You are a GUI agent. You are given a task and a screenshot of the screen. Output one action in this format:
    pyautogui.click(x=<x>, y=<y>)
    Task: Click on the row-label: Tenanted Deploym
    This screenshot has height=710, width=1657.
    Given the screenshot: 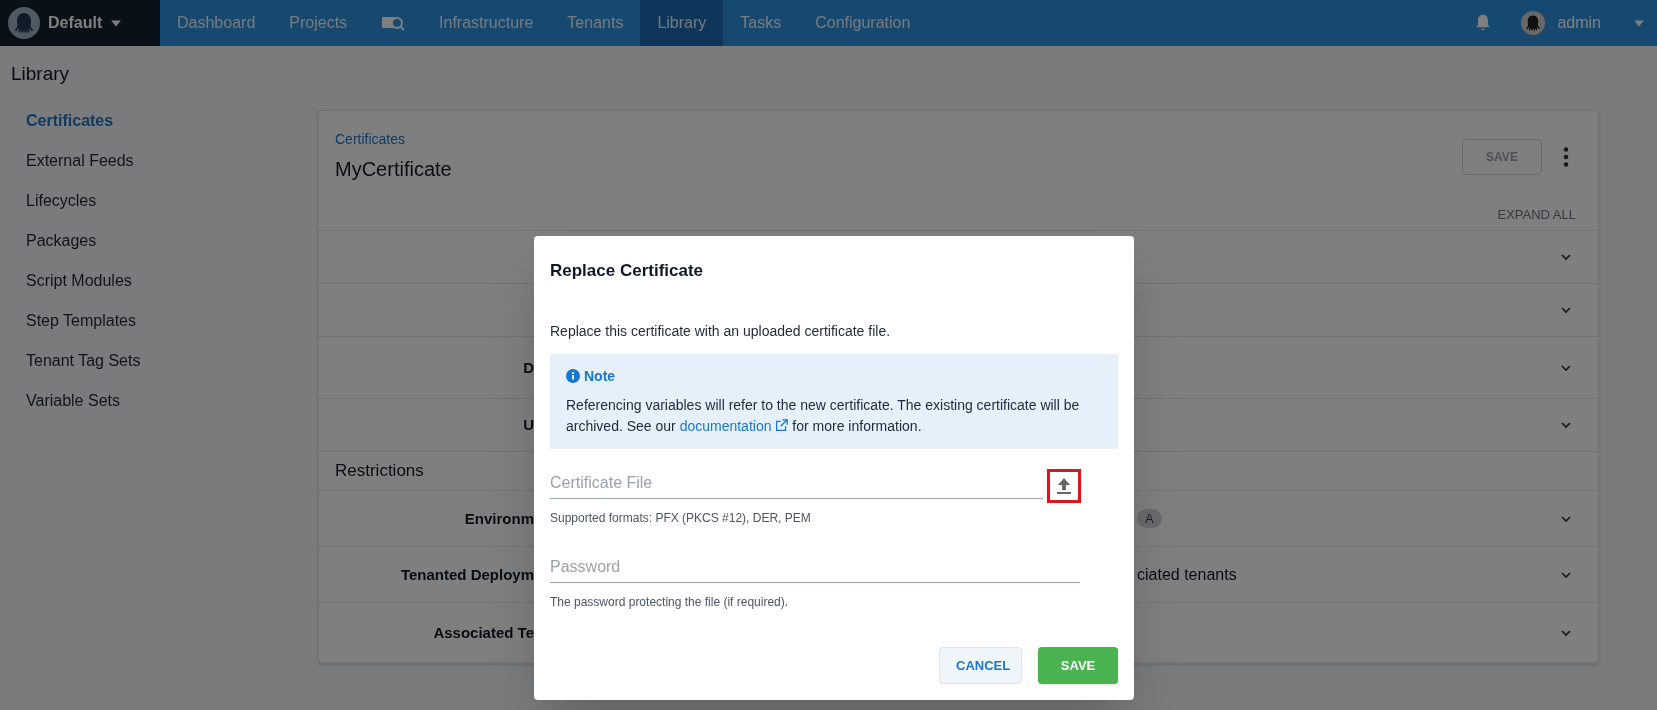 What is the action you would take?
    pyautogui.click(x=467, y=574)
    